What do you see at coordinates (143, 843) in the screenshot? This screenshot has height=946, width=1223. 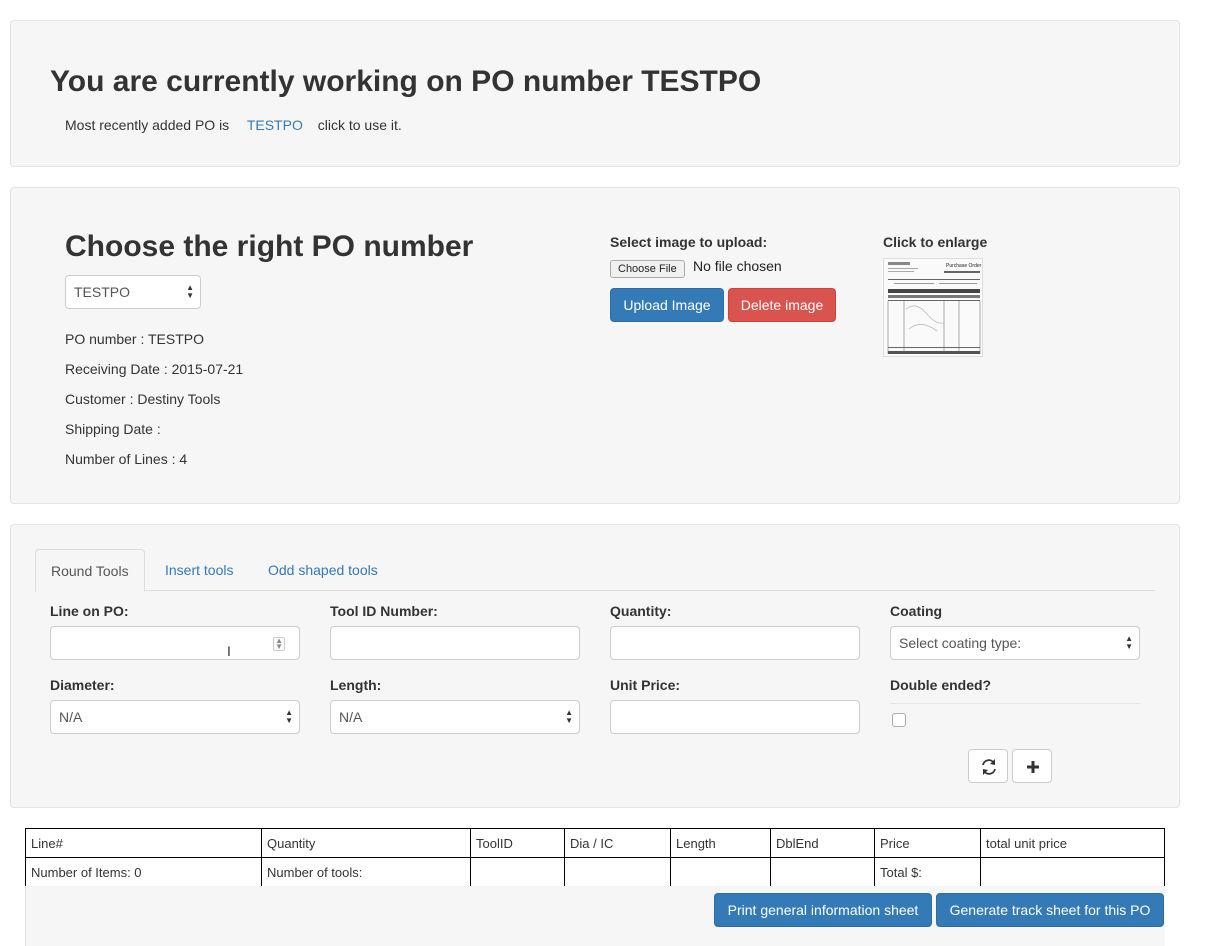 I see `header-cell: Line#` at bounding box center [143, 843].